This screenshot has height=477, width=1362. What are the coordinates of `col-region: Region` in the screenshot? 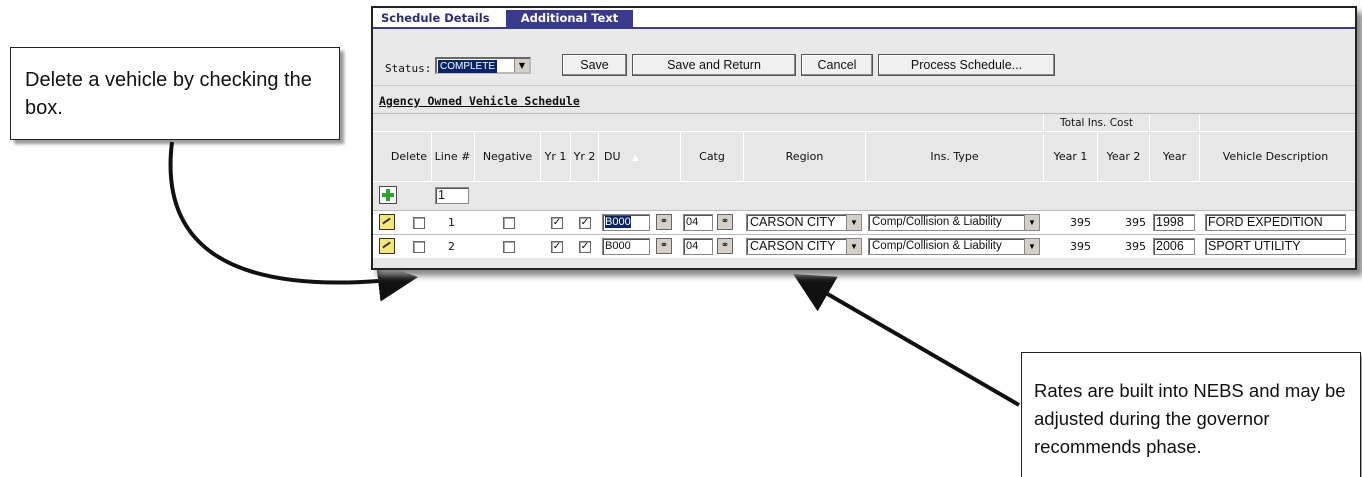 It's located at (804, 157).